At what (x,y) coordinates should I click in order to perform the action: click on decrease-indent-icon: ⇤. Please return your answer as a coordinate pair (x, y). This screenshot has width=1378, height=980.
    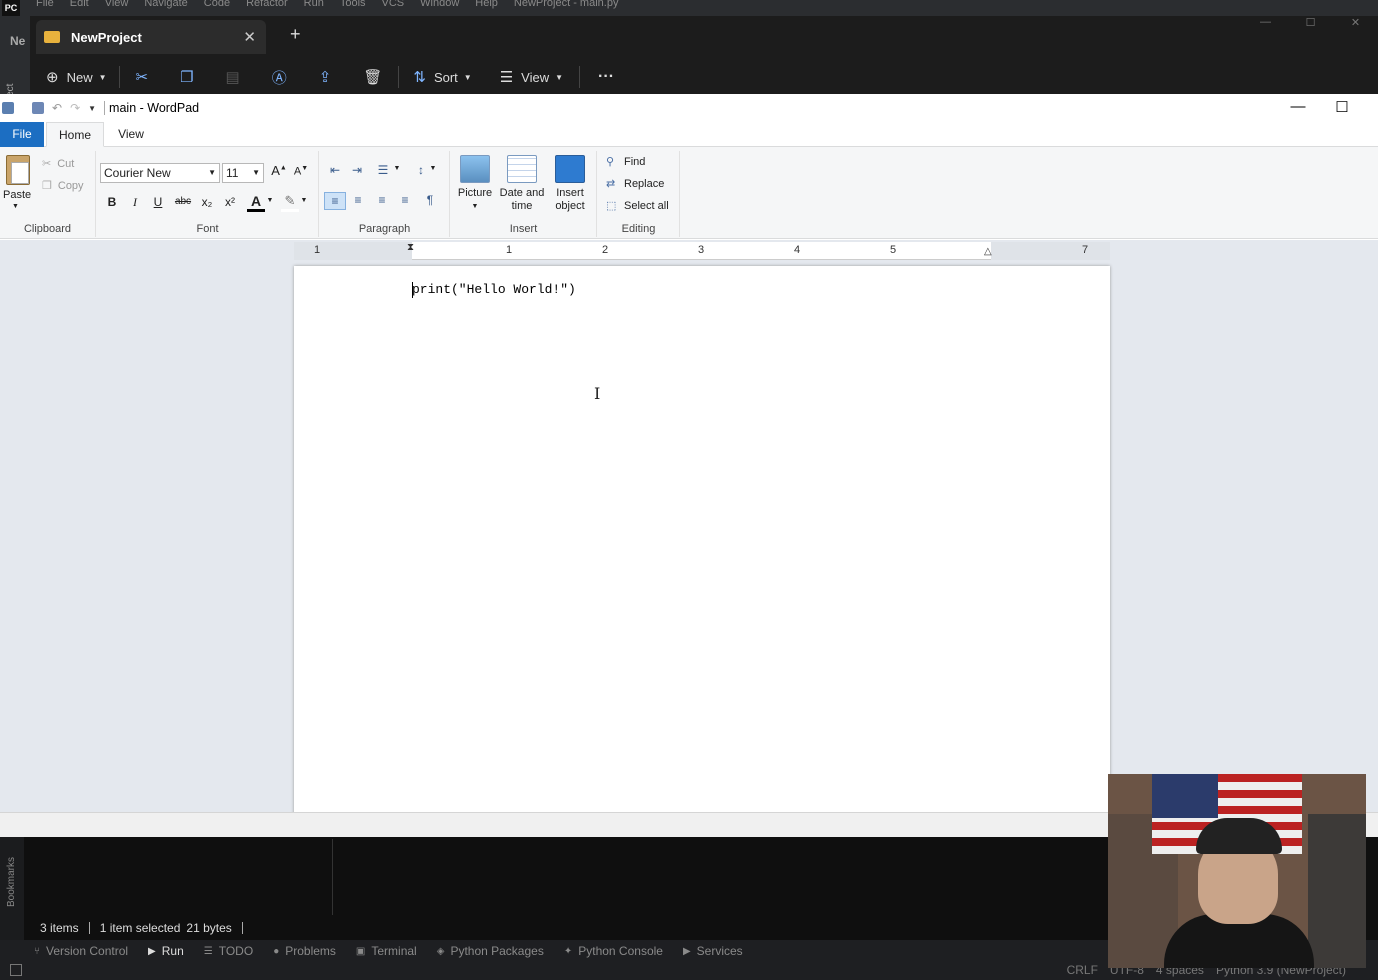
    Looking at the image, I should click on (335, 170).